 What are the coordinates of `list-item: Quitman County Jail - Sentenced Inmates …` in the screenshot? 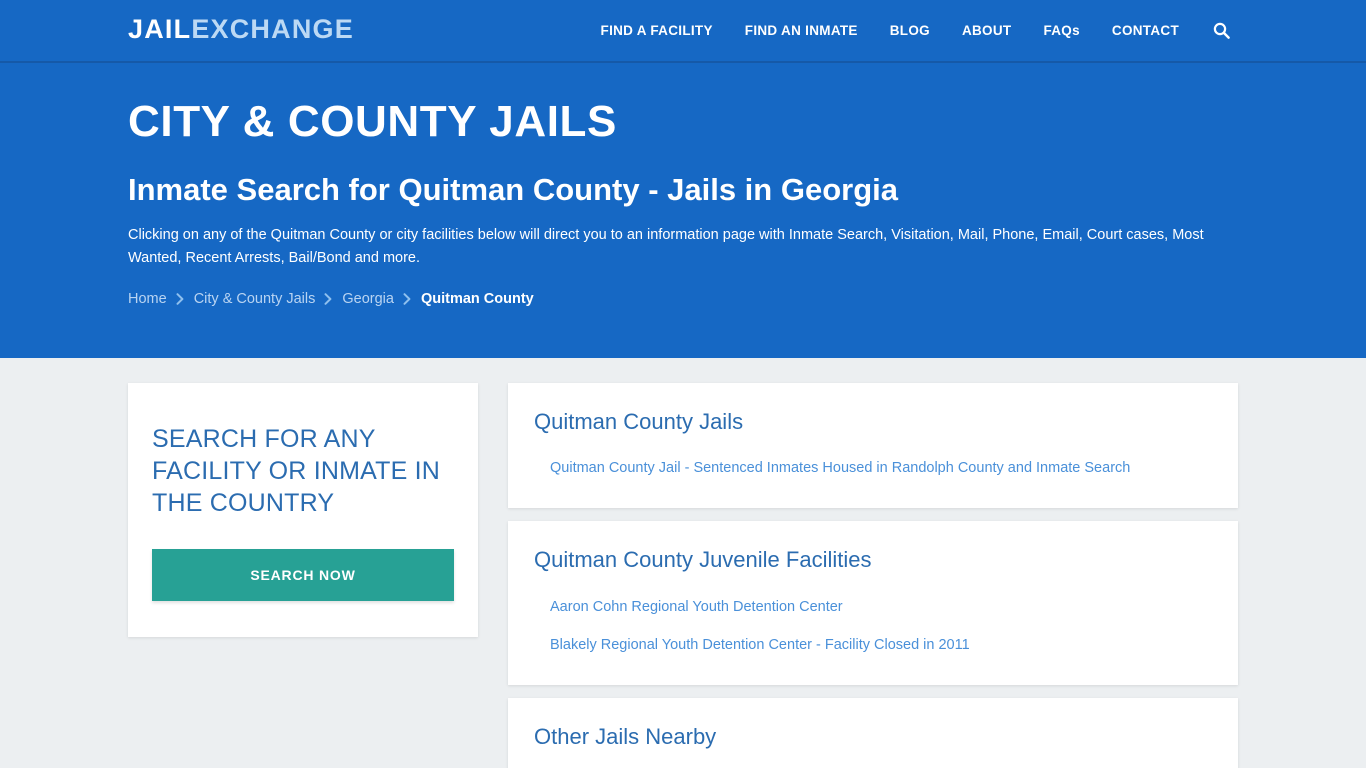 It's located at (873, 468).